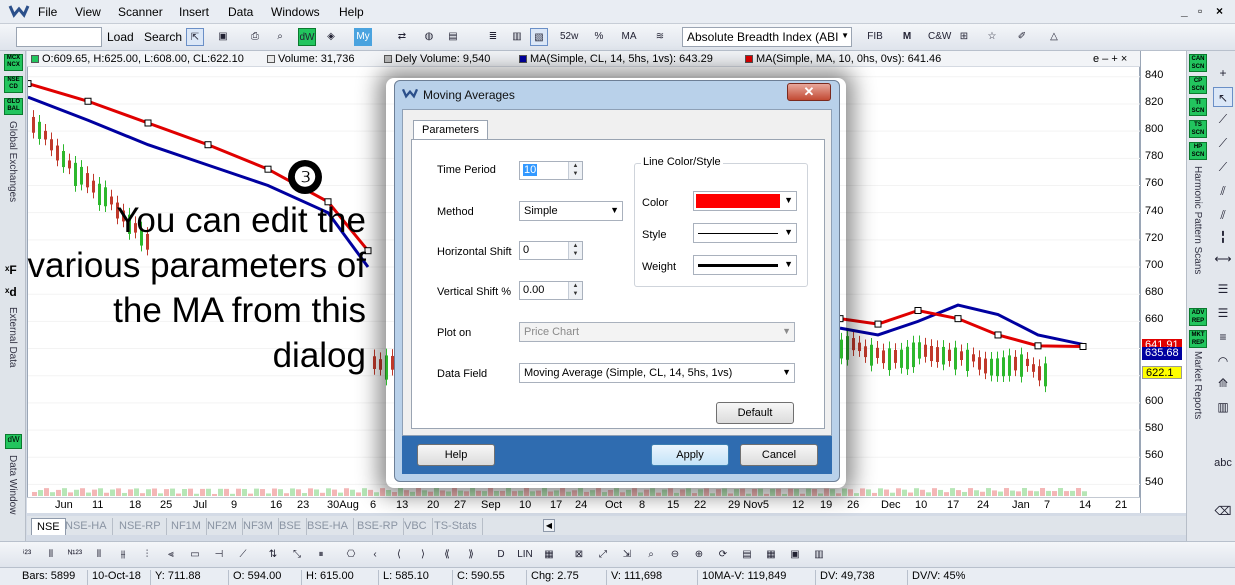  I want to click on star-tas-icon: ☆, so click(992, 37).